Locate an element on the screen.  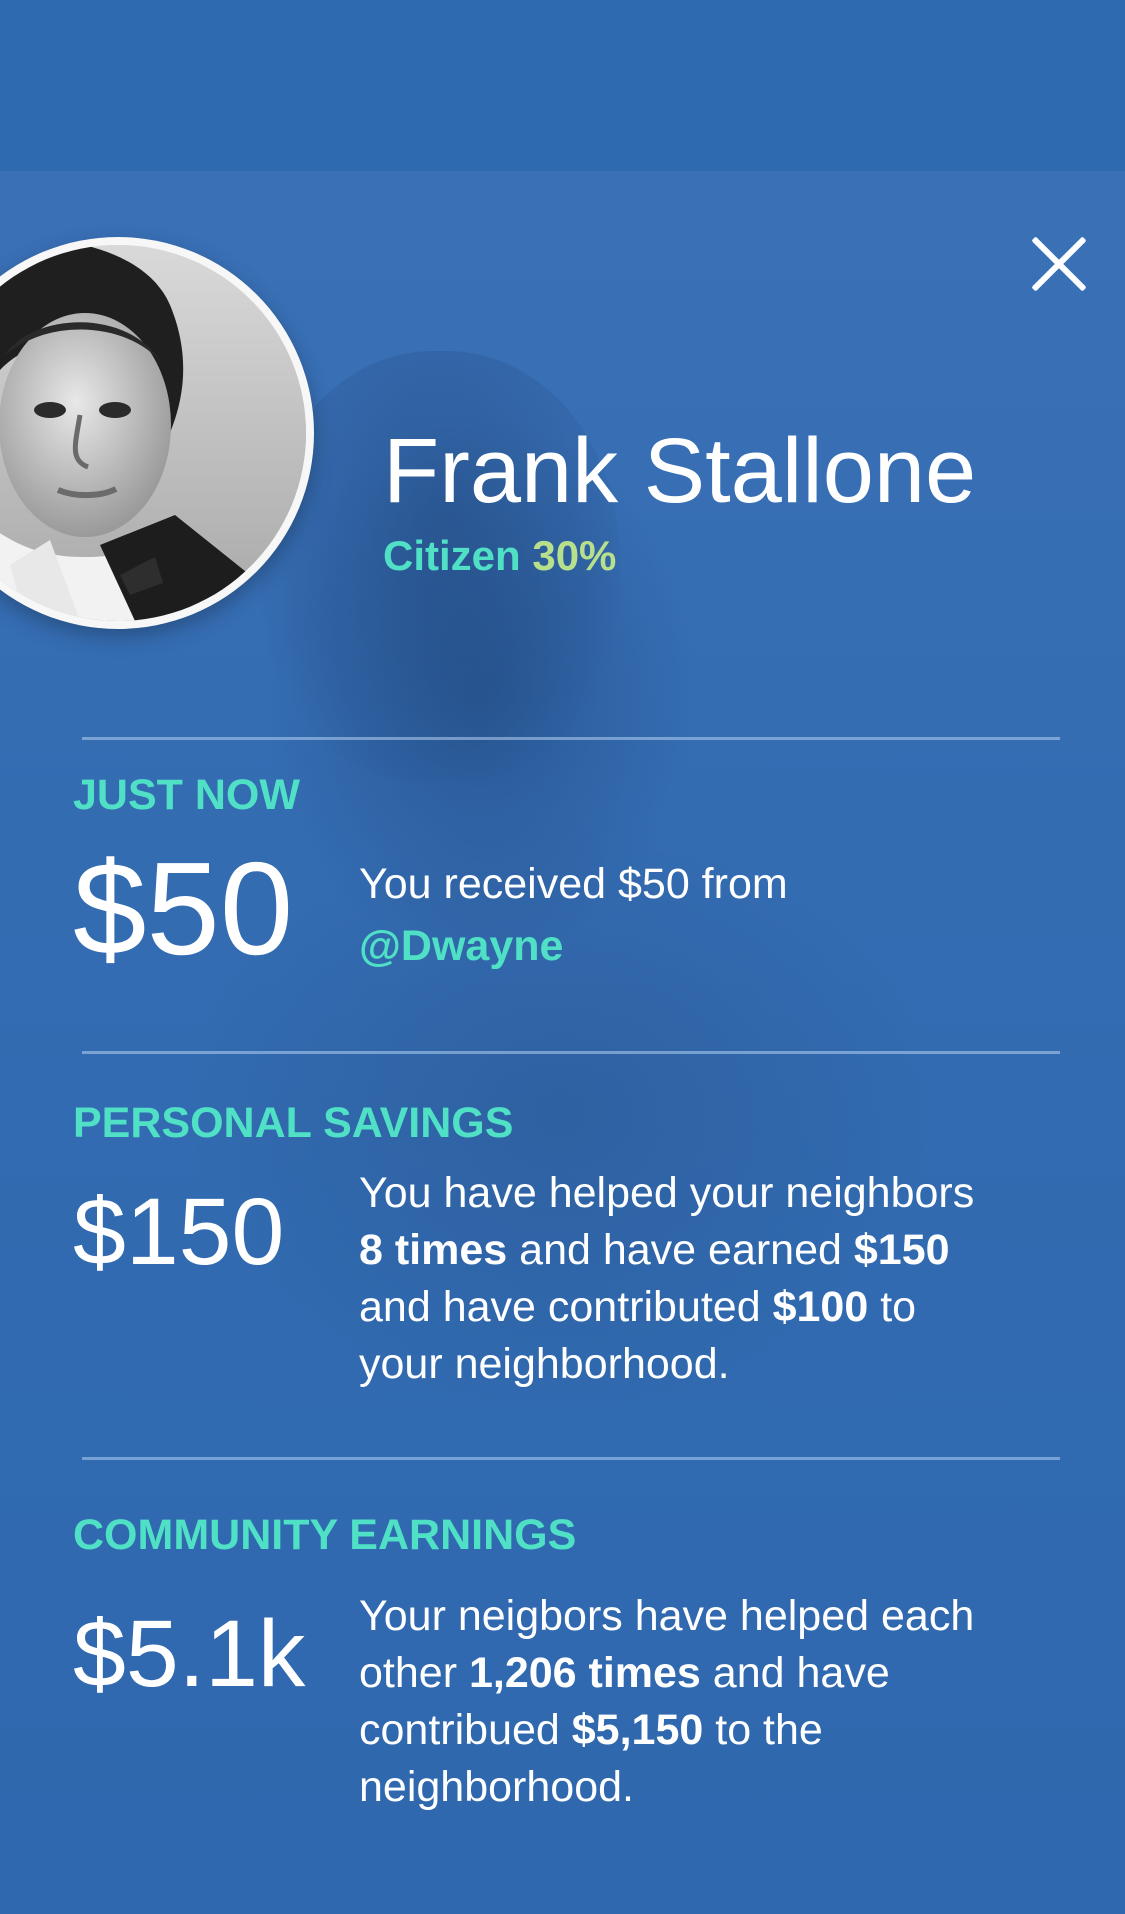
just-now-amount: $50 is located at coordinates (183, 908).